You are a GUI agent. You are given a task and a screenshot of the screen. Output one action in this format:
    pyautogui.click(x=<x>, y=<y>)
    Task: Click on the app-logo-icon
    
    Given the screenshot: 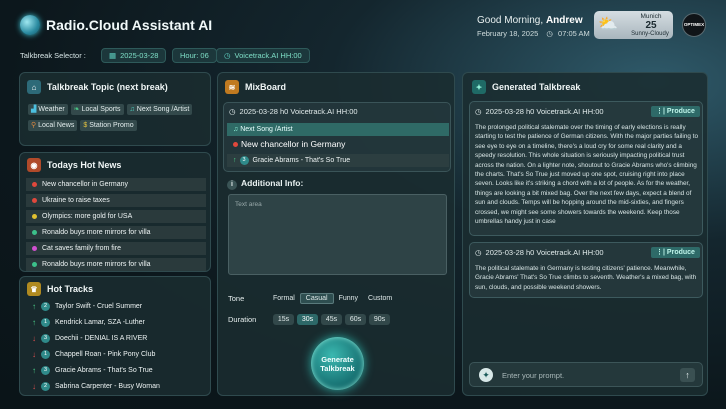 What is the action you would take?
    pyautogui.click(x=30, y=25)
    